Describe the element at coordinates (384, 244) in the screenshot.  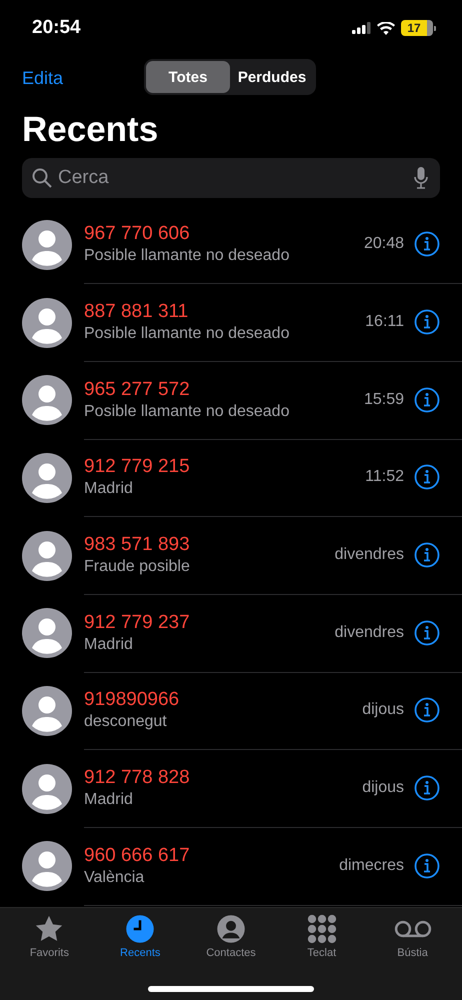
I see `call-time: 20:48` at that location.